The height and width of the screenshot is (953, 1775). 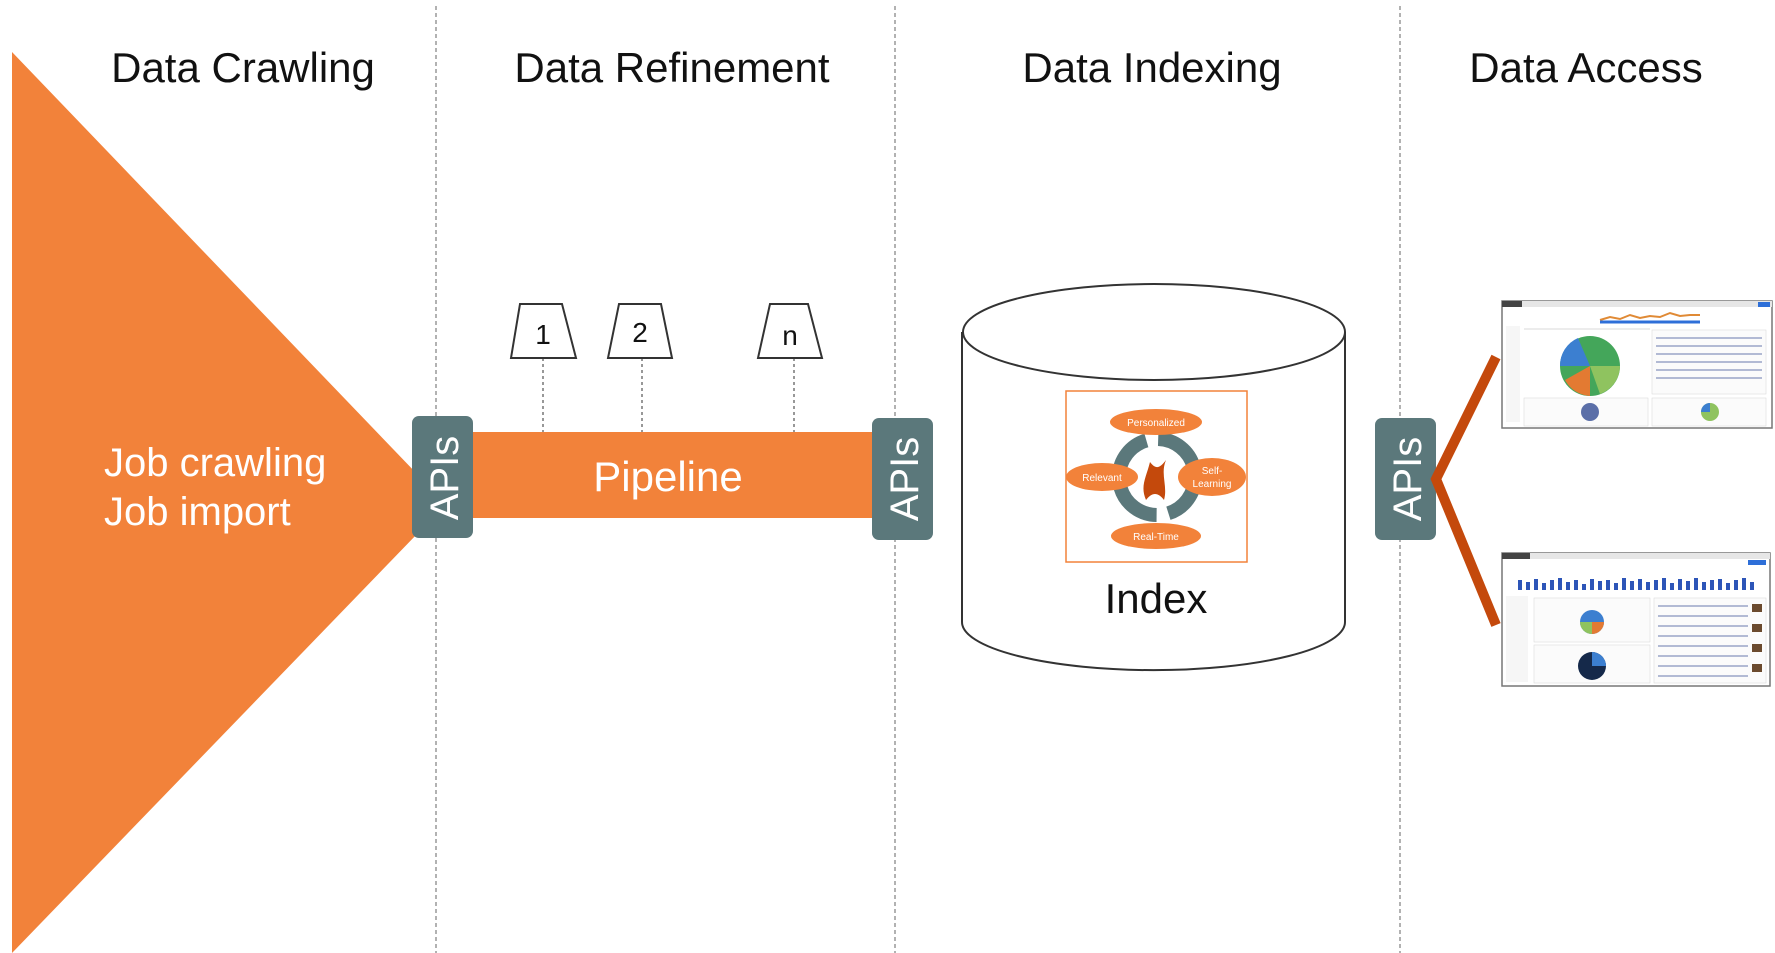 What do you see at coordinates (905, 479) in the screenshot?
I see `api-label-2: APIs` at bounding box center [905, 479].